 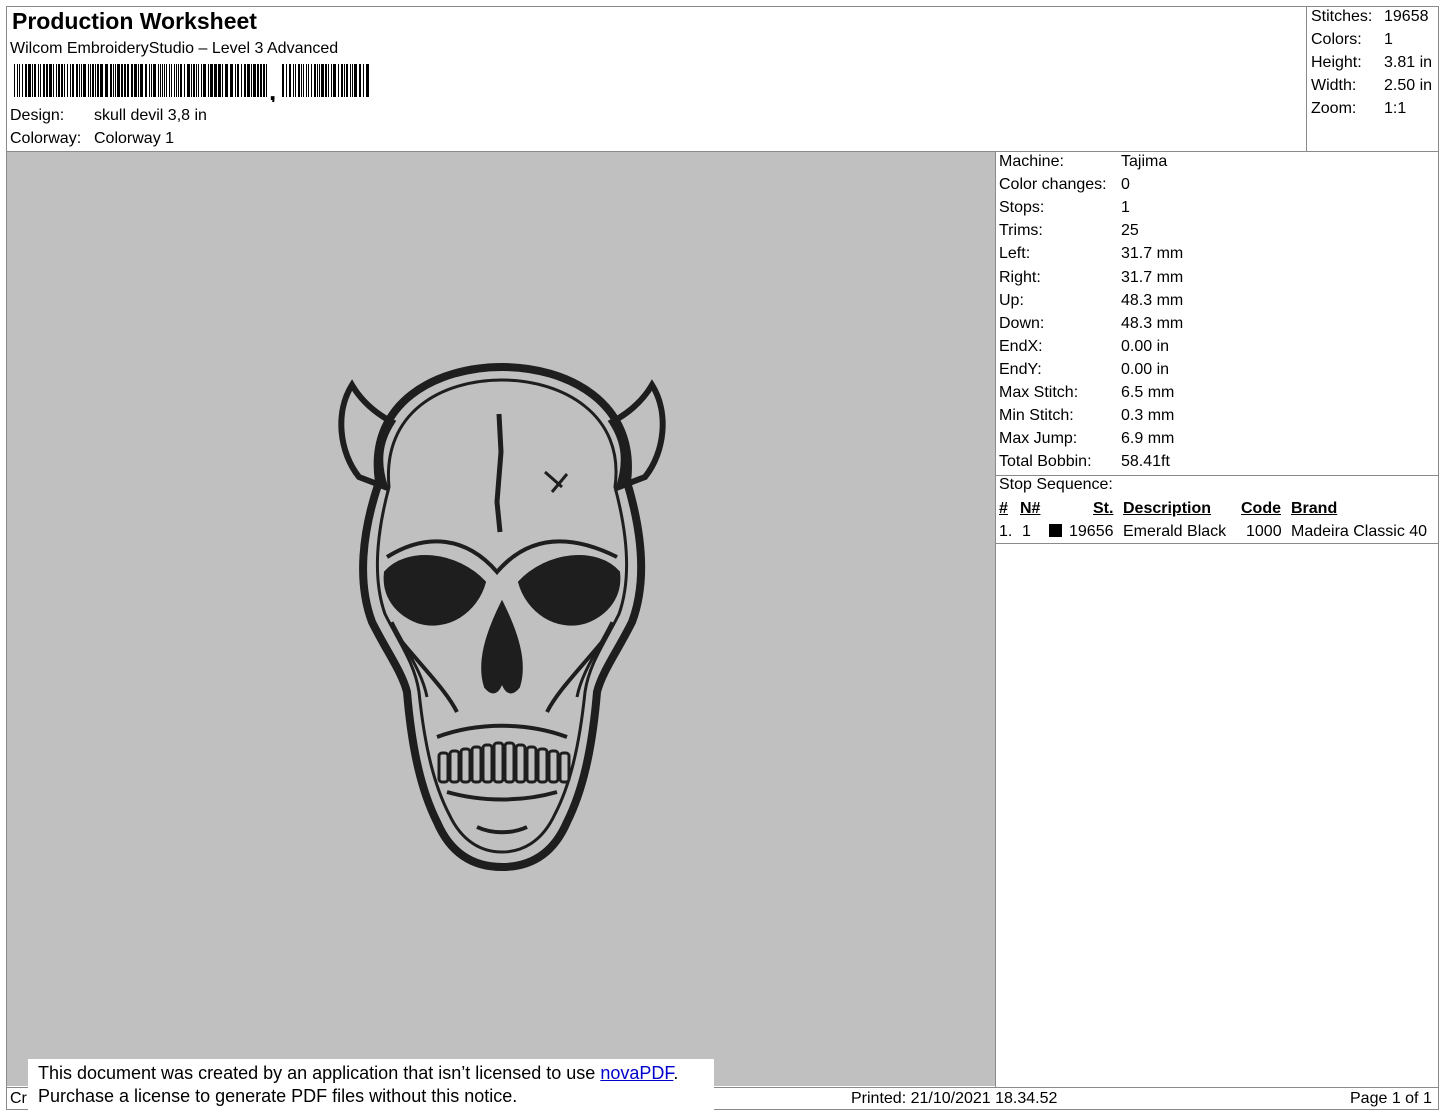 What do you see at coordinates (1020, 277) in the screenshot?
I see `detail-label: Right:` at bounding box center [1020, 277].